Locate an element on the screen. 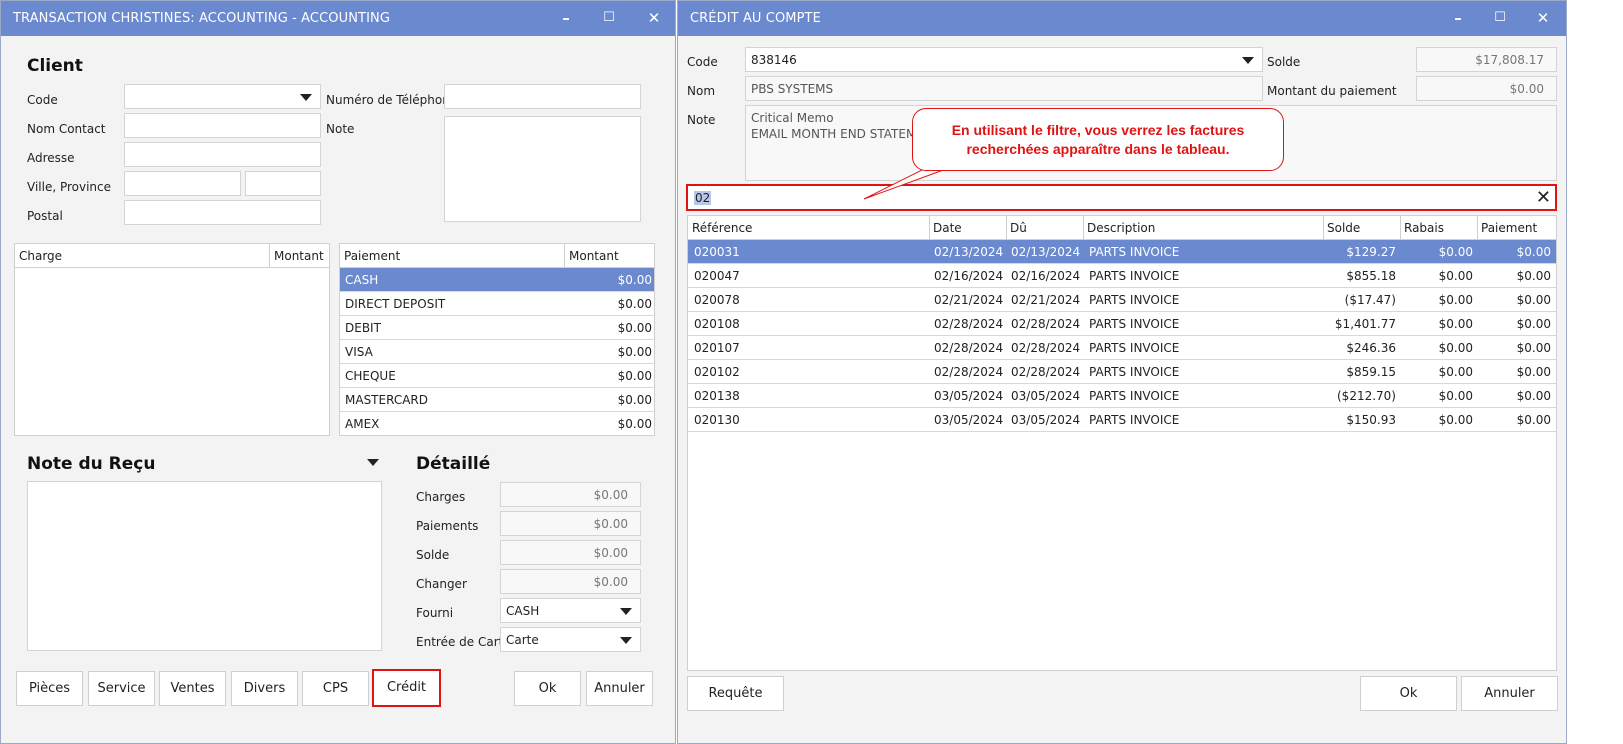 The width and height of the screenshot is (1623, 744). charge-amount-column-header: Montant is located at coordinates (299, 256).